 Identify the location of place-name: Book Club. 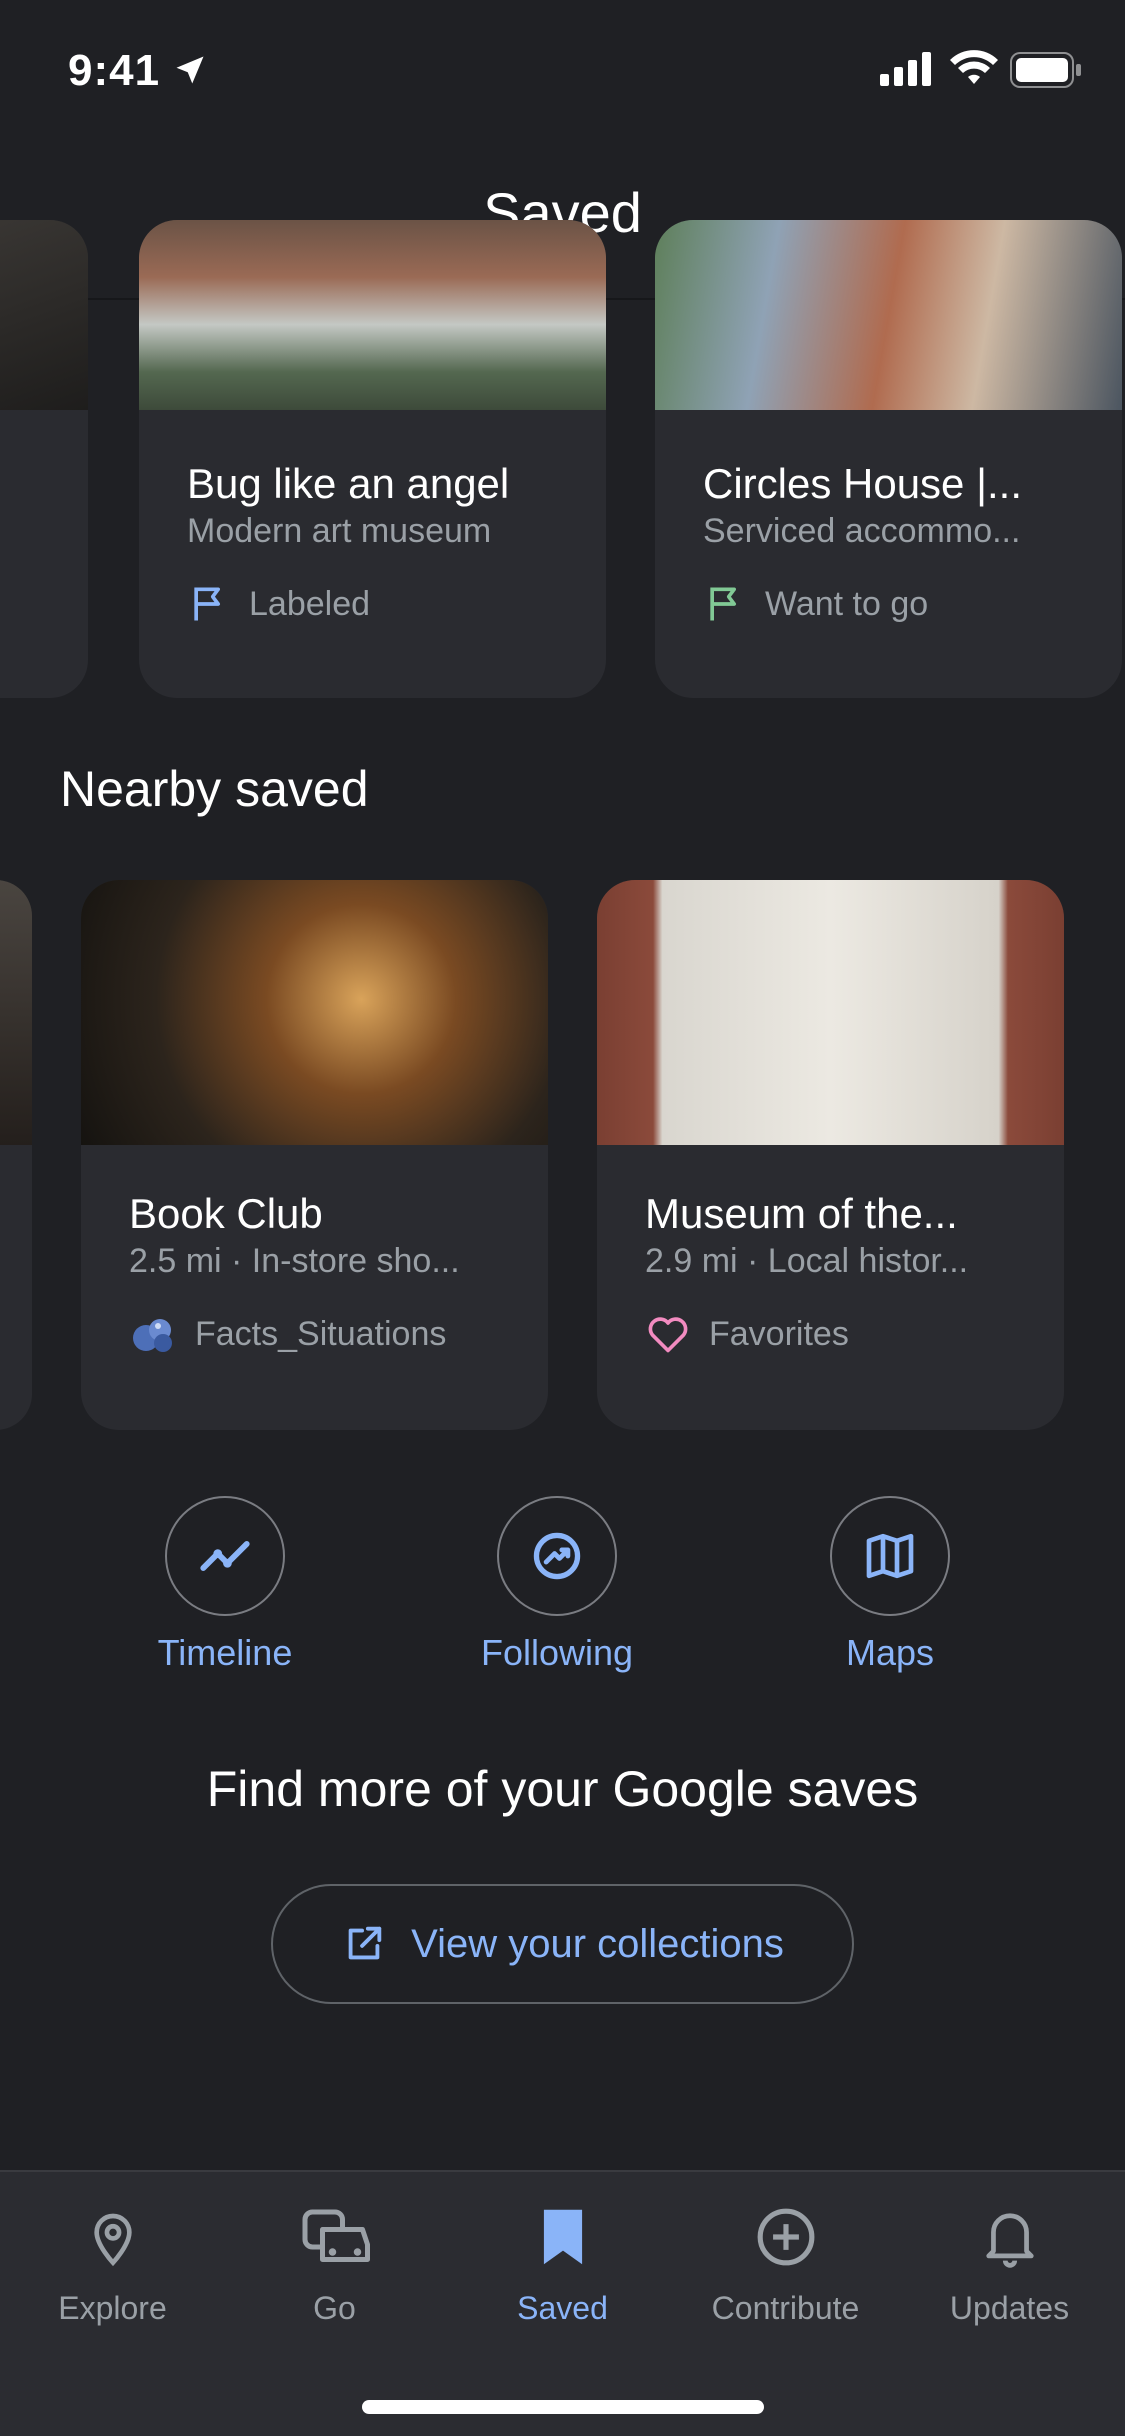
(226, 1213).